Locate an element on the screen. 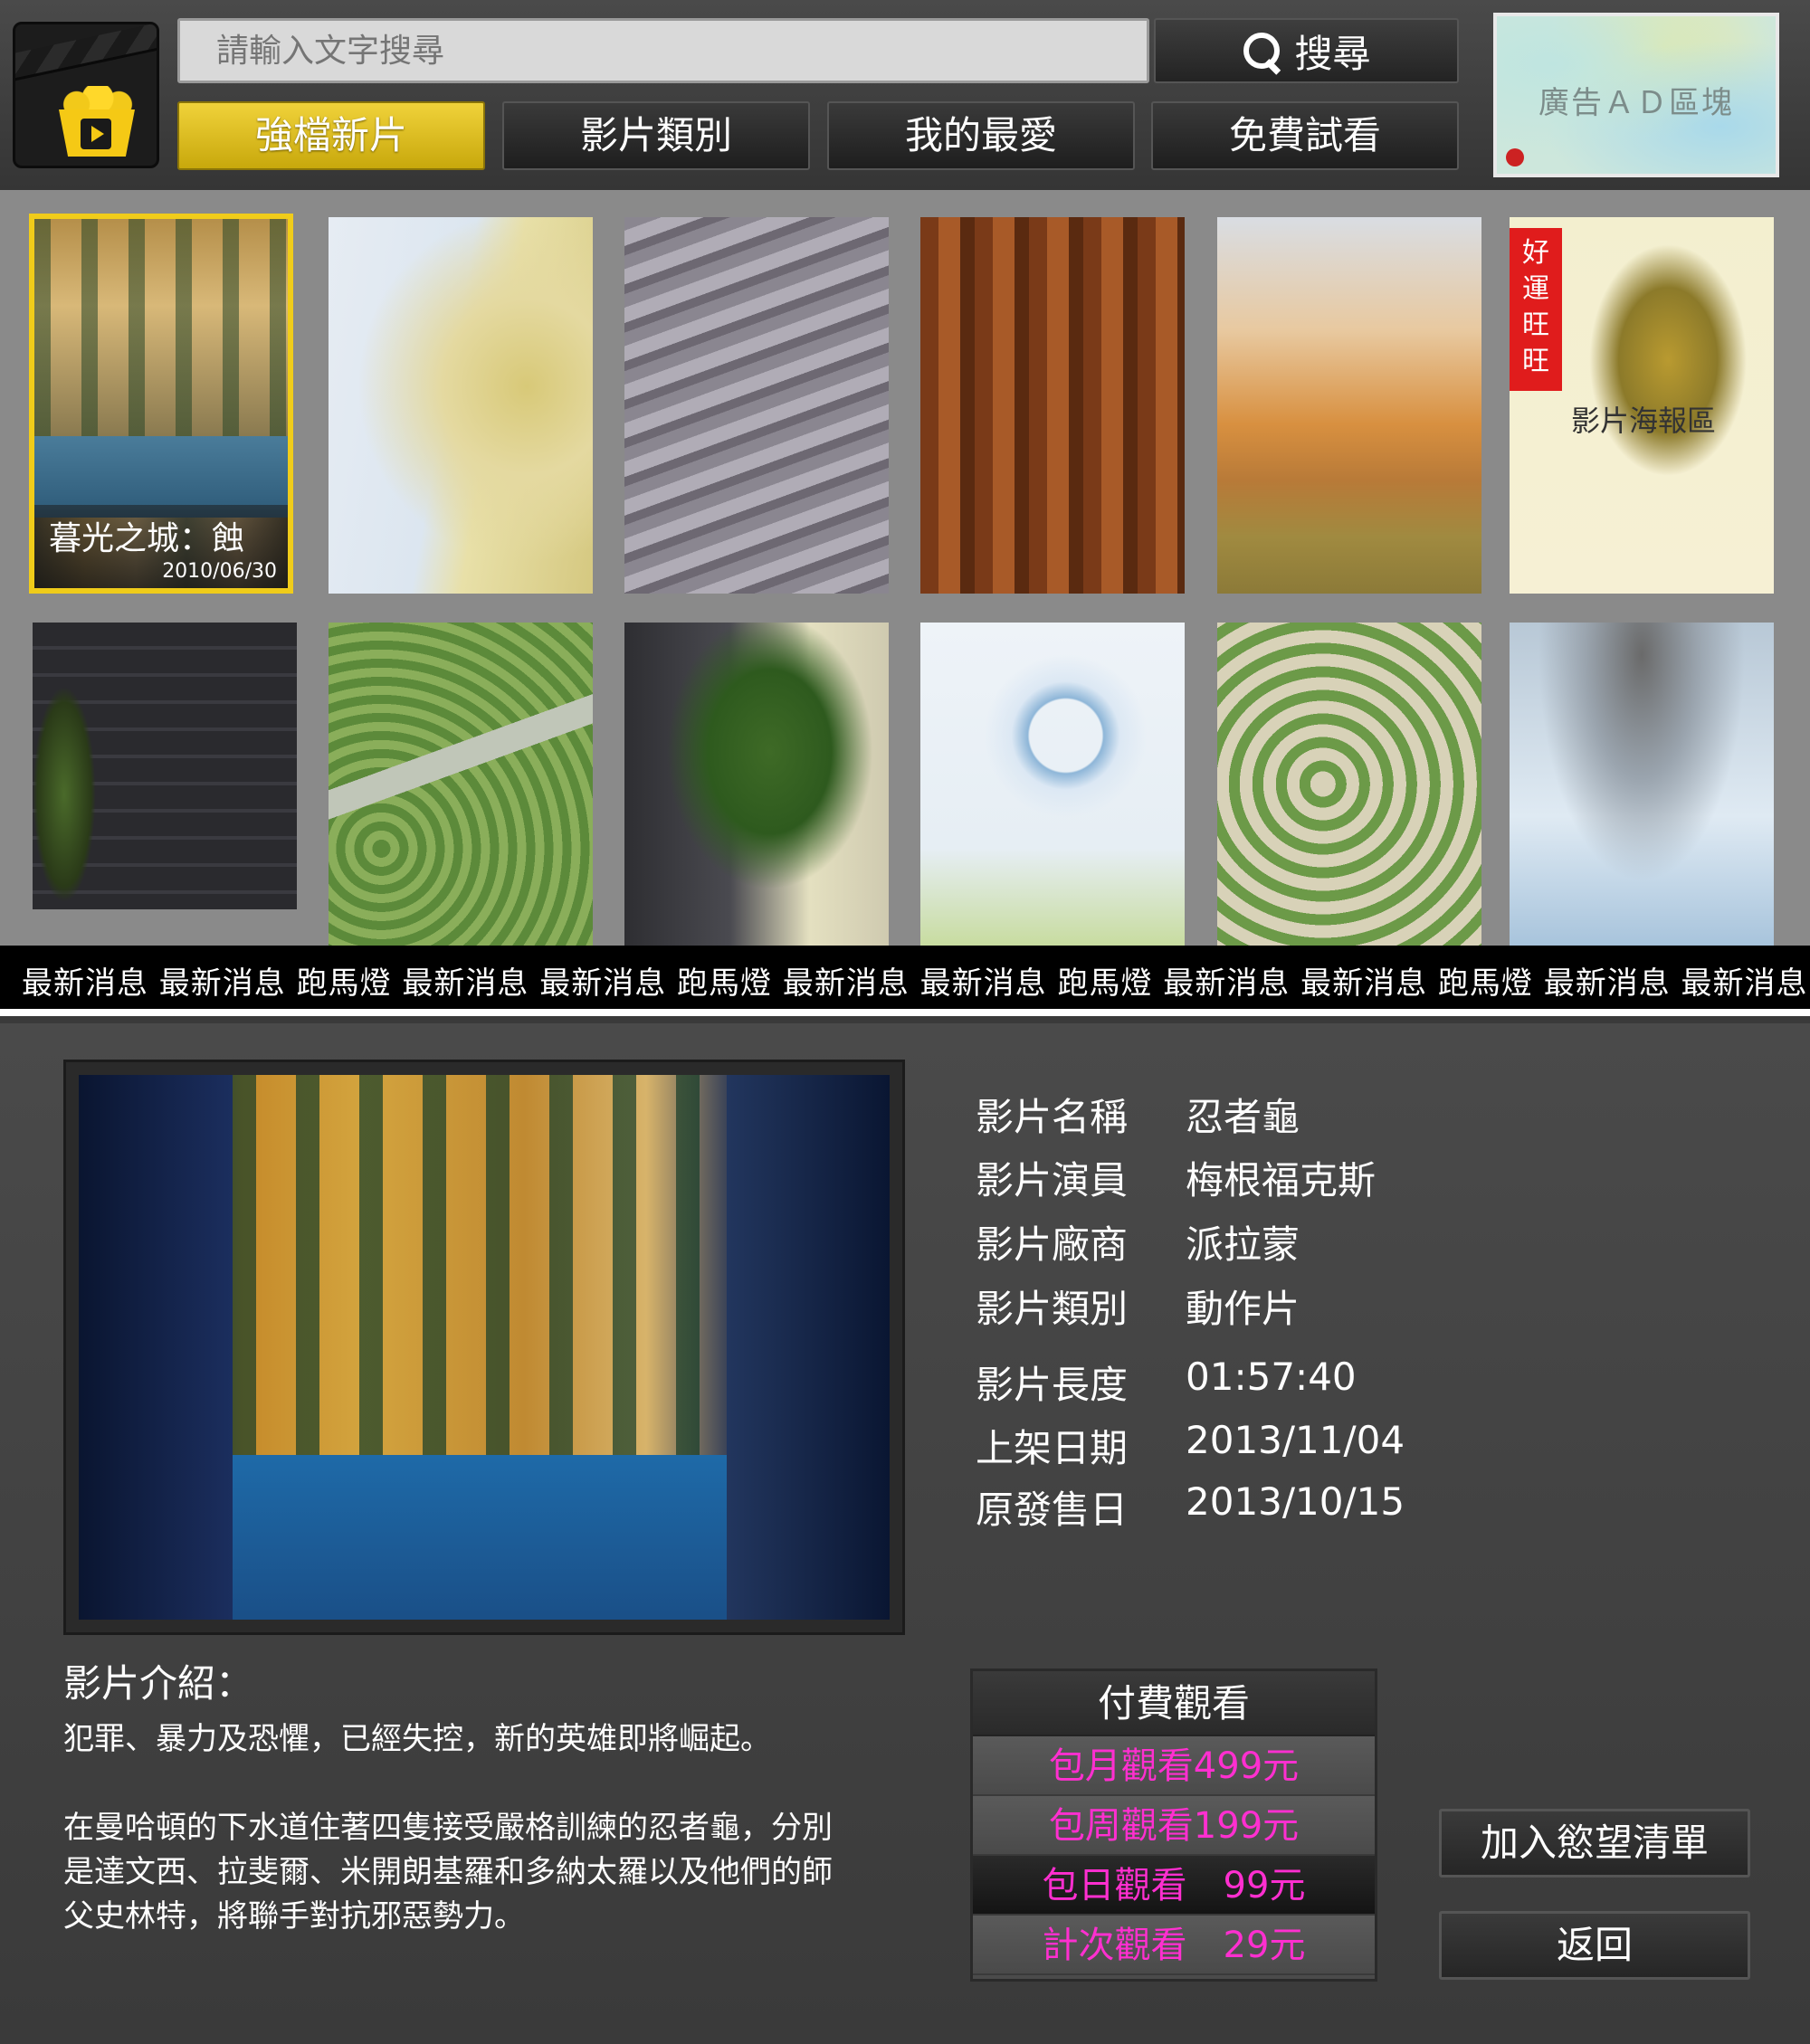  field-value-cast: 梅根福克斯 is located at coordinates (1282, 1180).